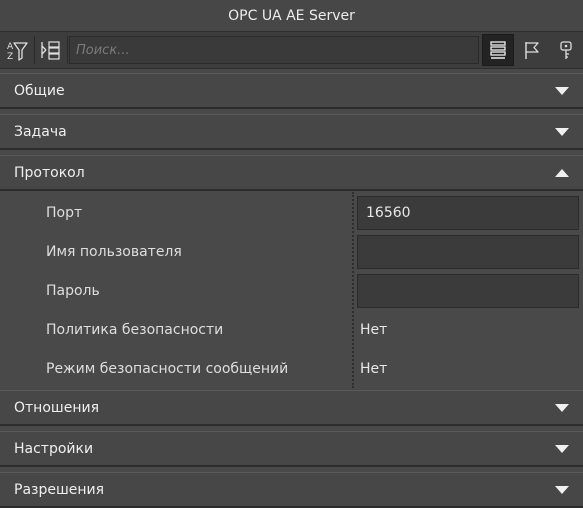  I want to click on message-security-mode-value: Нет, so click(373, 368).